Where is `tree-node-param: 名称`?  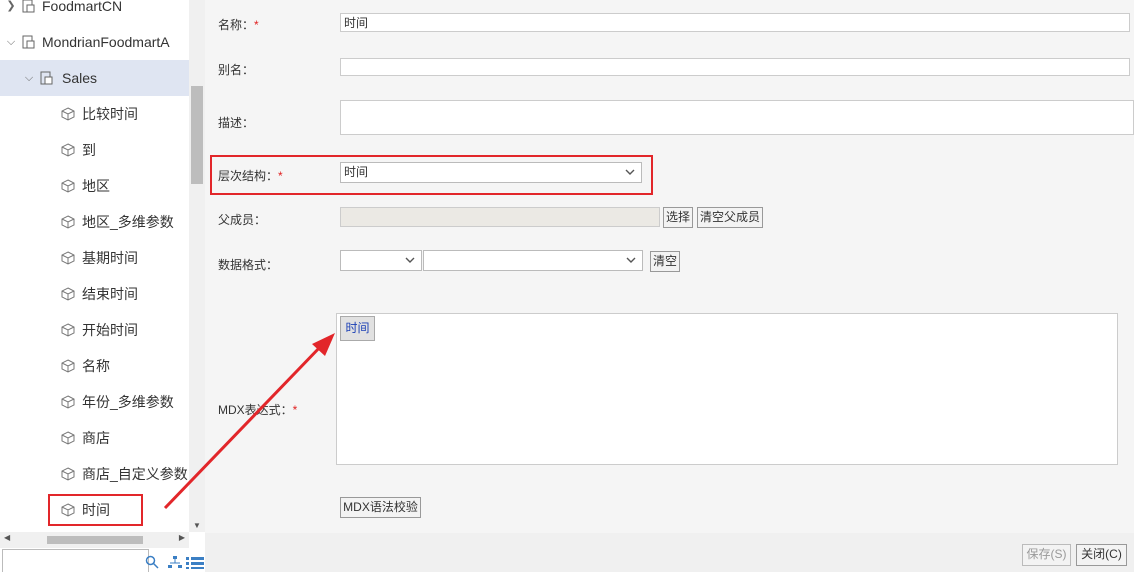 tree-node-param: 名称 is located at coordinates (94, 366).